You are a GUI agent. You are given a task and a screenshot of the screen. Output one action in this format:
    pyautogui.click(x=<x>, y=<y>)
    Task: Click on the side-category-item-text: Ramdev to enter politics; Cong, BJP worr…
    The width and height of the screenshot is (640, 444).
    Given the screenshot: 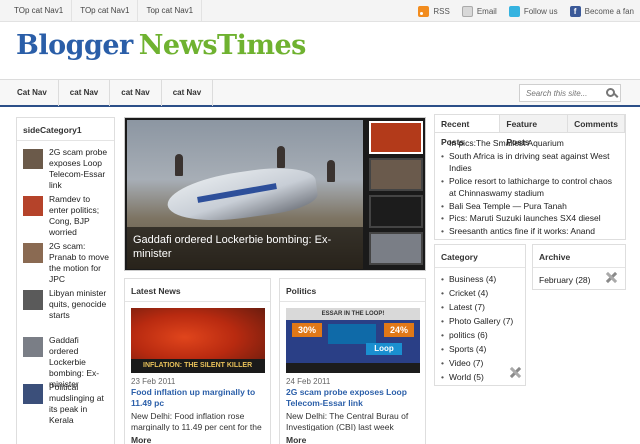 What is the action you would take?
    pyautogui.click(x=79, y=215)
    